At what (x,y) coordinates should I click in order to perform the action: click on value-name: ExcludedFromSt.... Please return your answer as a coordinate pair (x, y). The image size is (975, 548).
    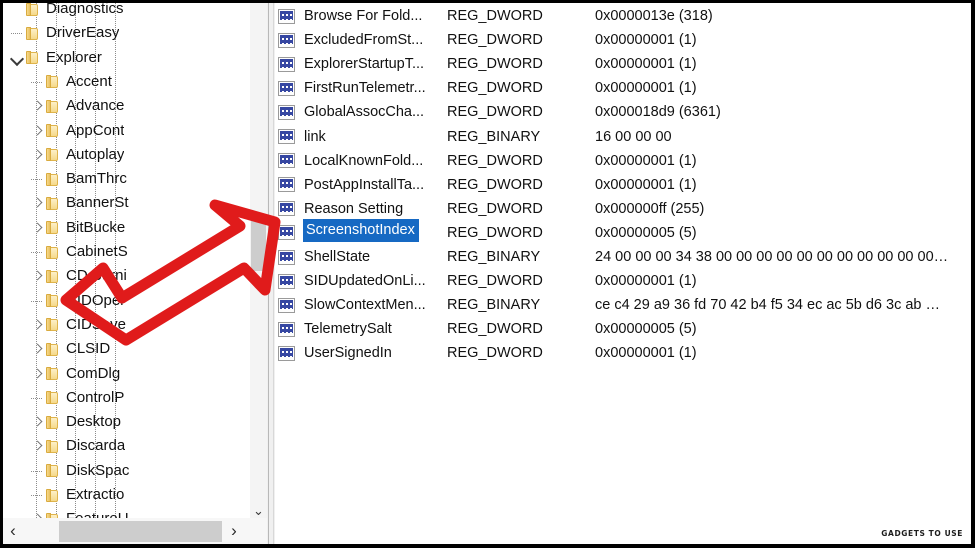
    Looking at the image, I should click on (364, 40).